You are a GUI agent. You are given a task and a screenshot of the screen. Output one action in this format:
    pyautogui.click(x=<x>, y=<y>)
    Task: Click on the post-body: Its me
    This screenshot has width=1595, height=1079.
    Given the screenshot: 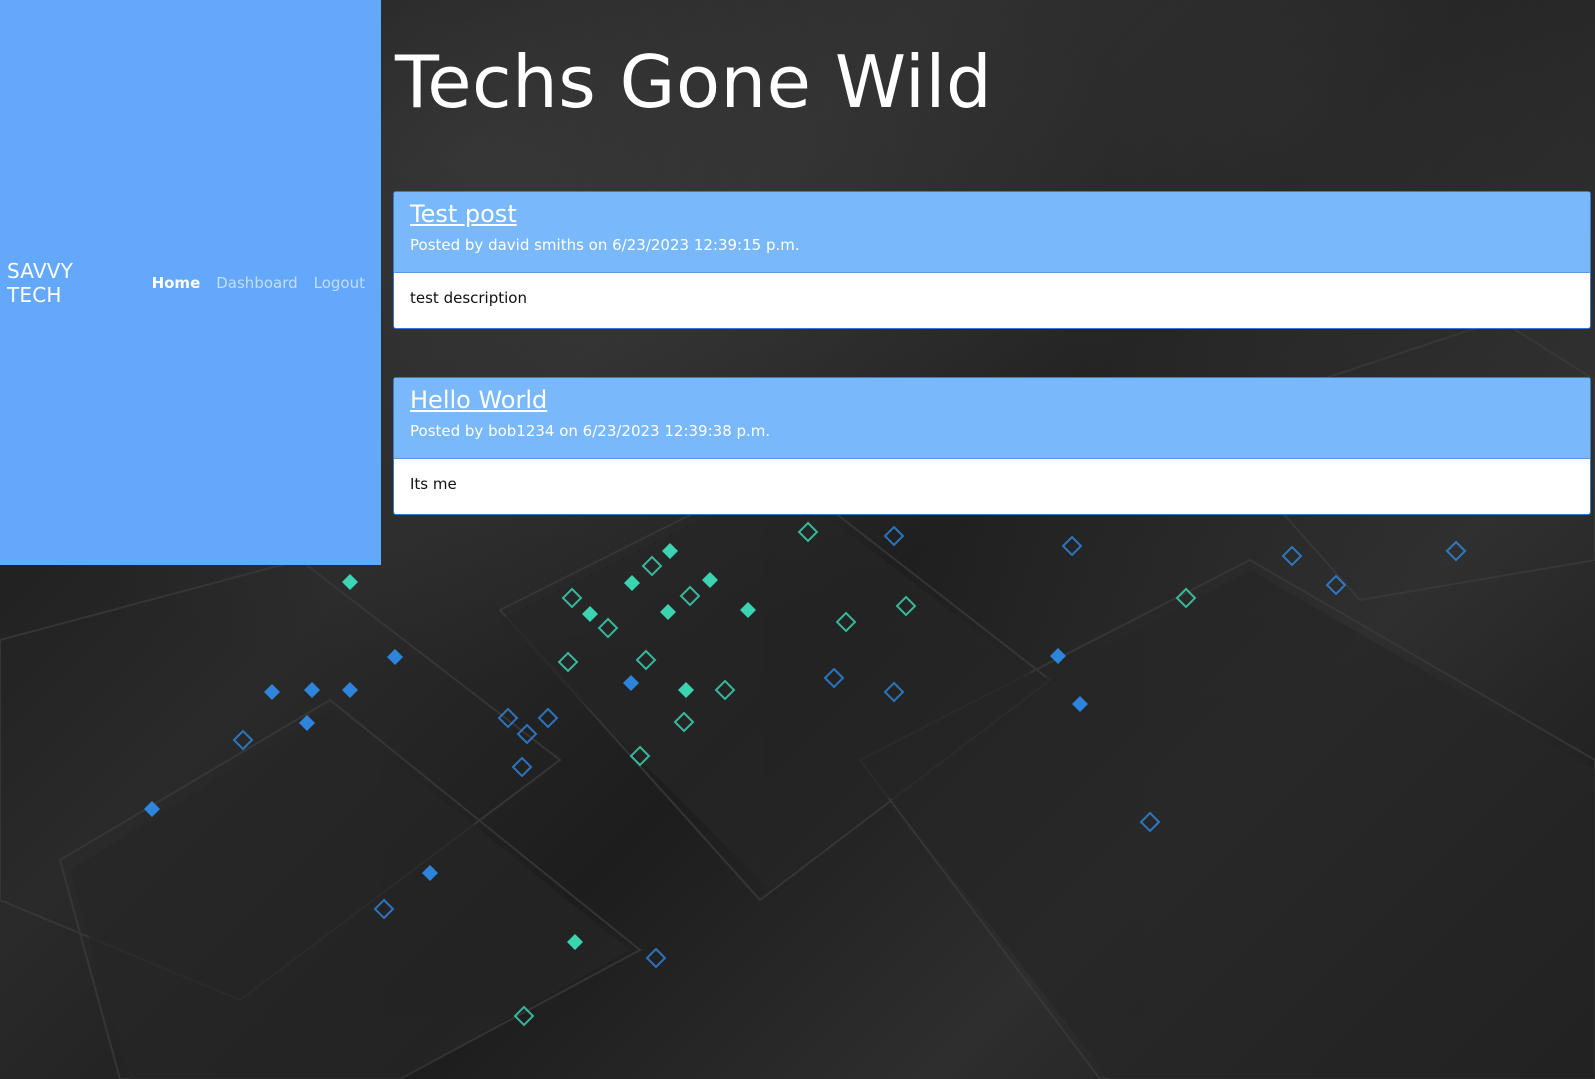 What is the action you would take?
    pyautogui.click(x=433, y=484)
    